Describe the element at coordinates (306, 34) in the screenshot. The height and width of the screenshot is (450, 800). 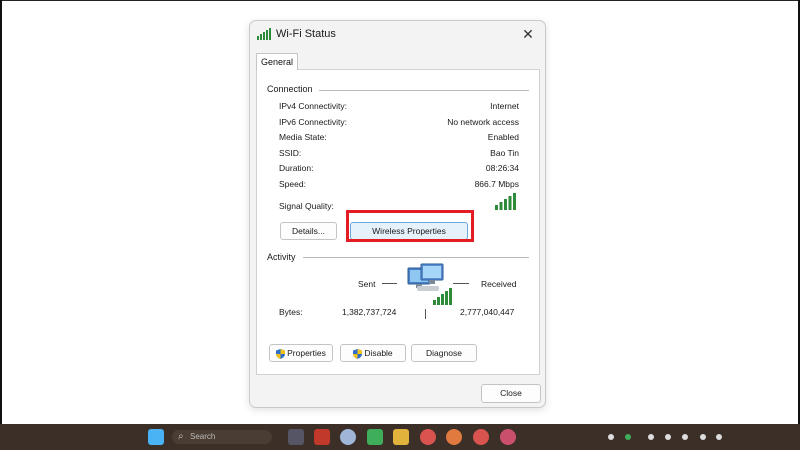
I see `window-title: Wi-Fi Status` at that location.